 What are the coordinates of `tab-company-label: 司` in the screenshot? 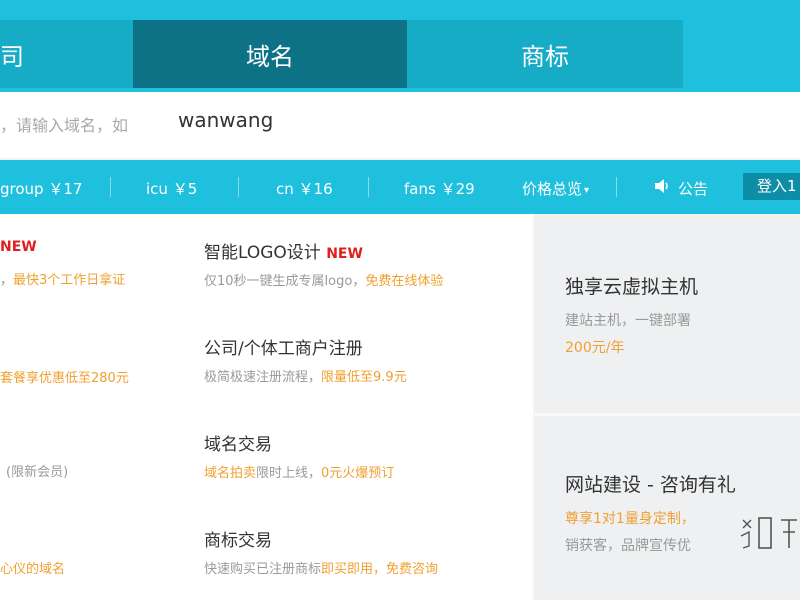 It's located at (12, 56).